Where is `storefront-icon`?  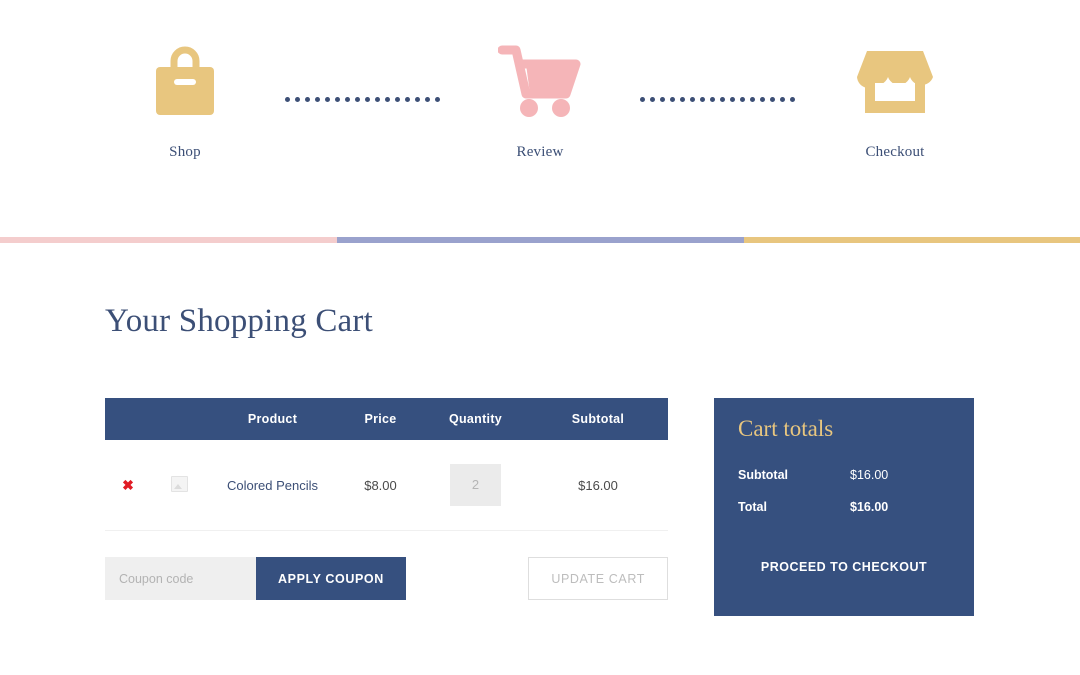
storefront-icon is located at coordinates (895, 80).